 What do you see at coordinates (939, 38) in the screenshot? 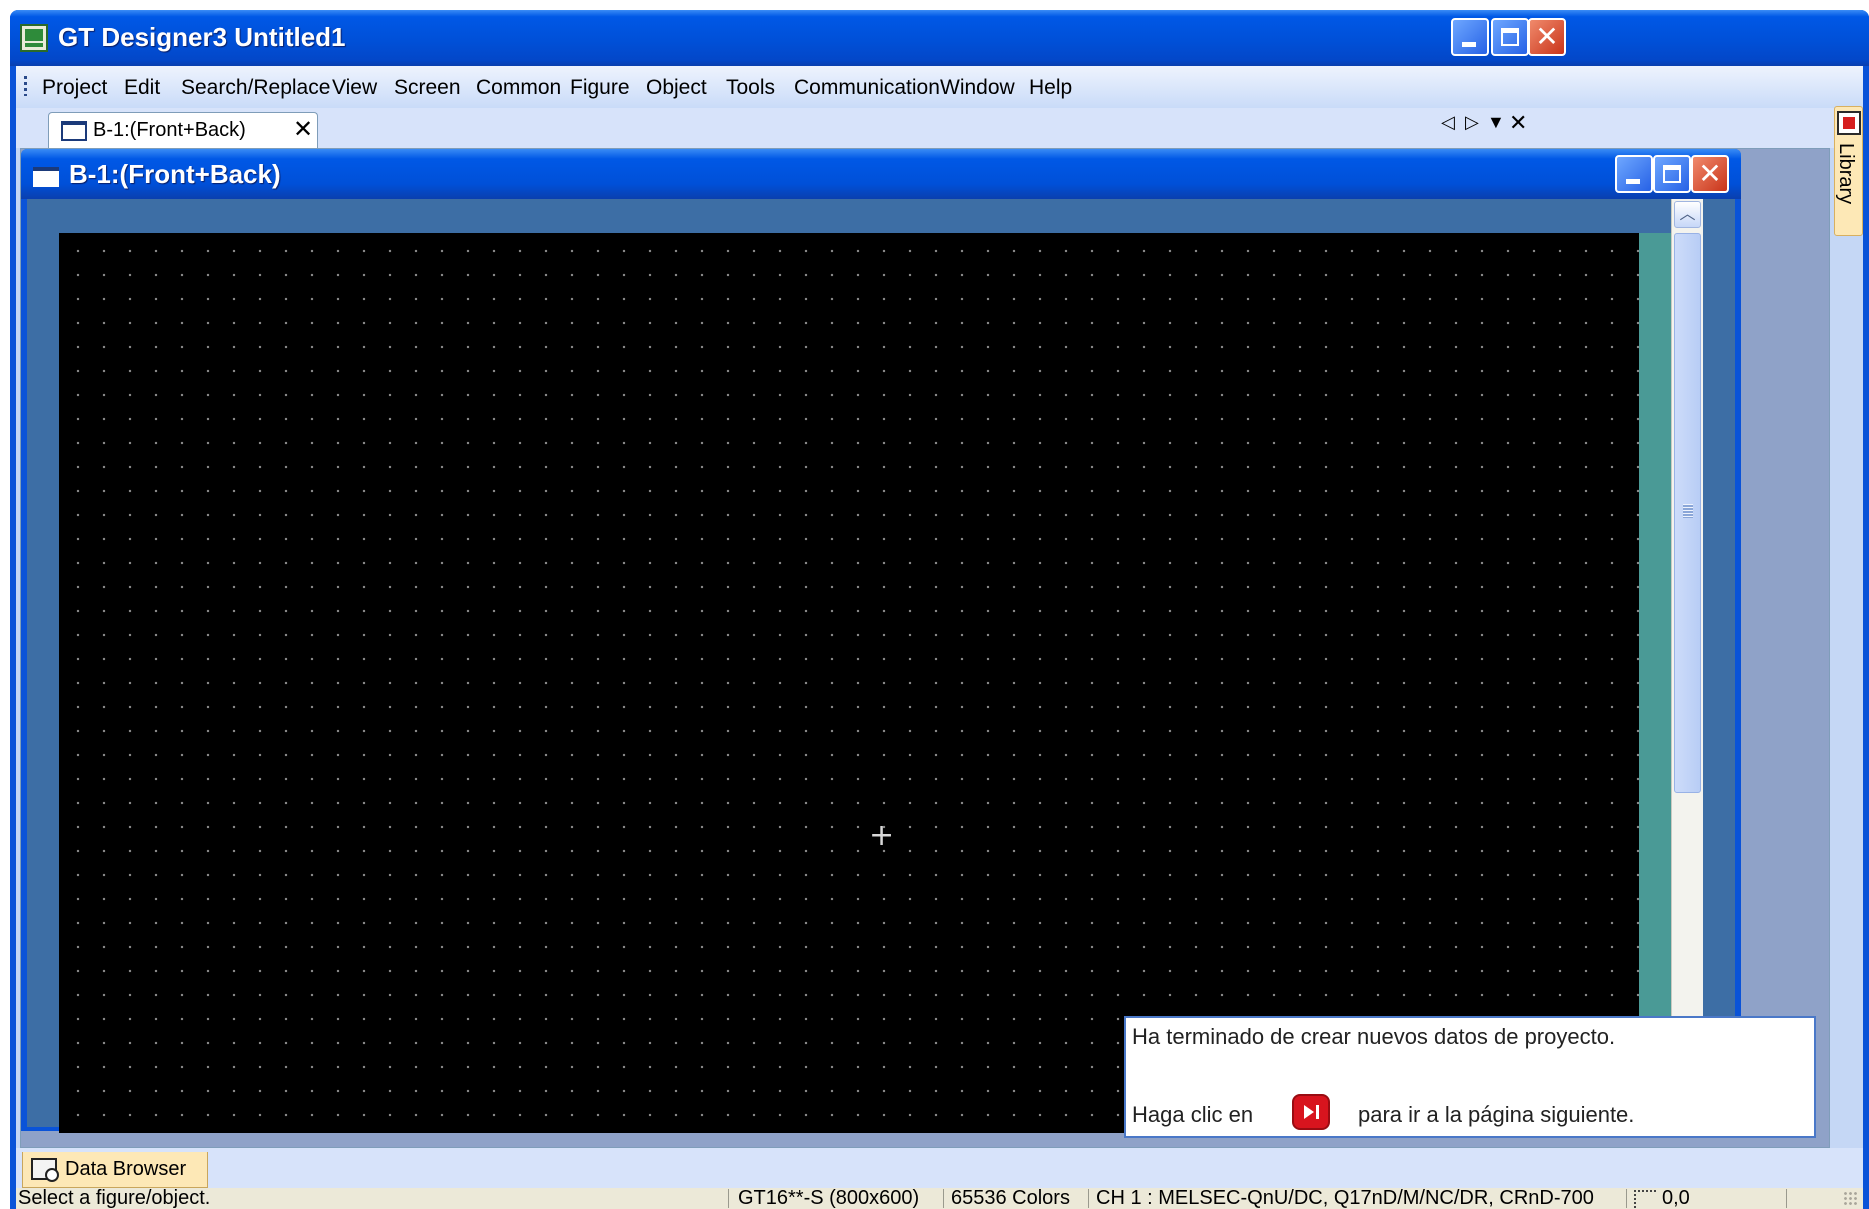
I see `title-bar: GT Designer3 Untitled1 ✕` at bounding box center [939, 38].